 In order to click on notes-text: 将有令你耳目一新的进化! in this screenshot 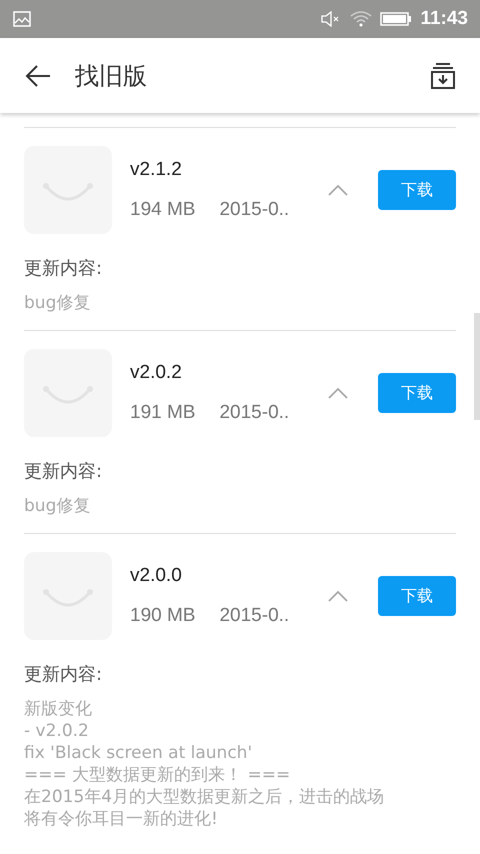, I will do `click(121, 819)`.